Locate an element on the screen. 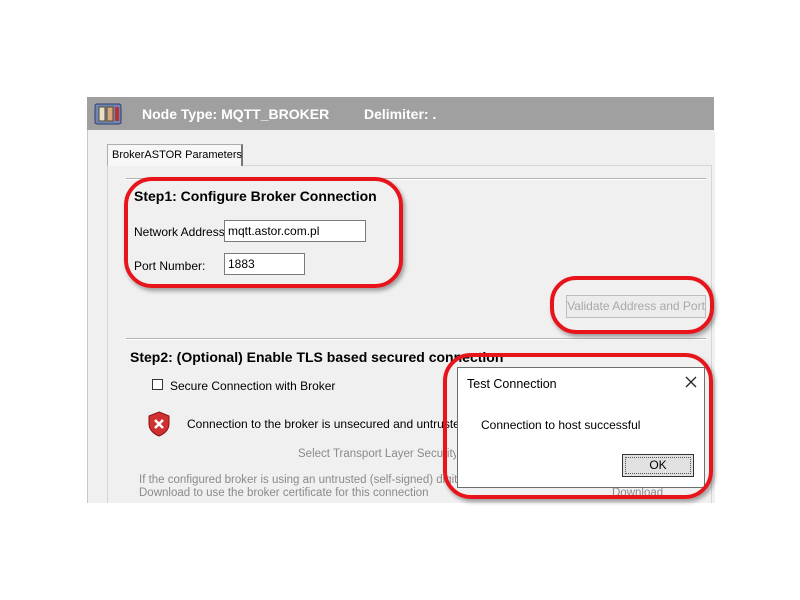  node-type-label: Node Type: MQTT_BROKER is located at coordinates (236, 114).